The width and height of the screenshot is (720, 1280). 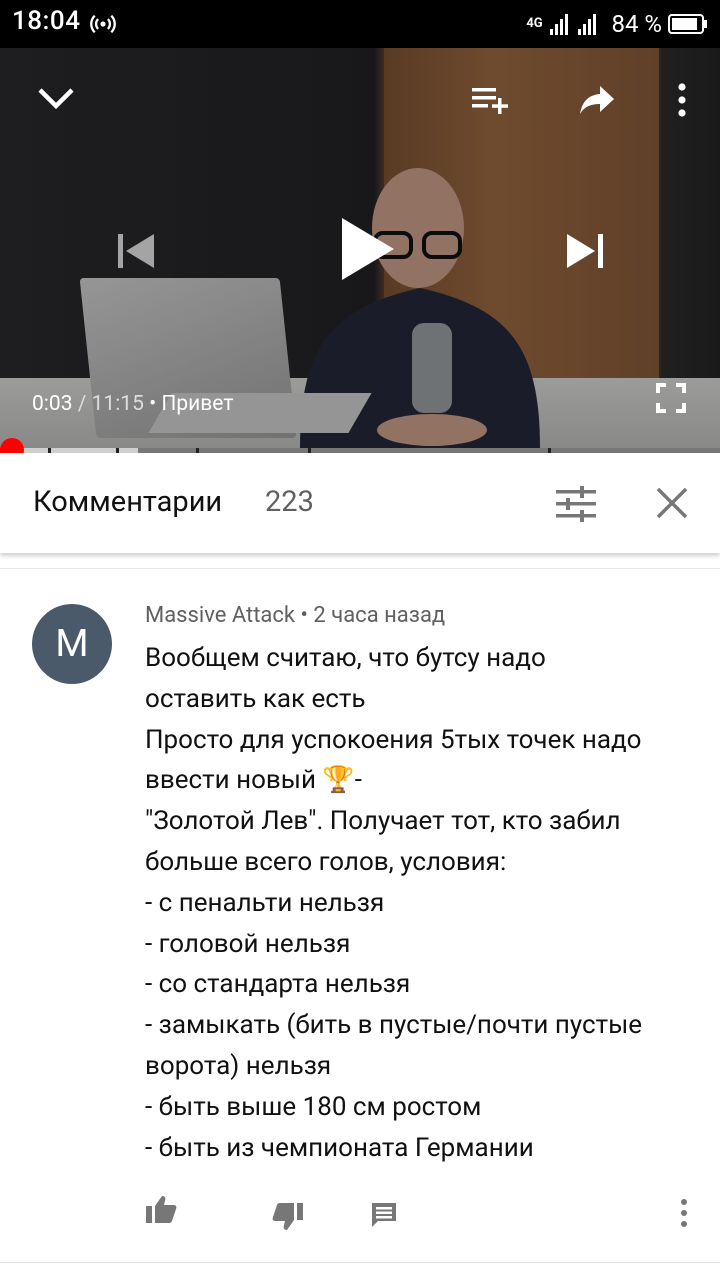 What do you see at coordinates (368, 249) in the screenshot?
I see `play-icon` at bounding box center [368, 249].